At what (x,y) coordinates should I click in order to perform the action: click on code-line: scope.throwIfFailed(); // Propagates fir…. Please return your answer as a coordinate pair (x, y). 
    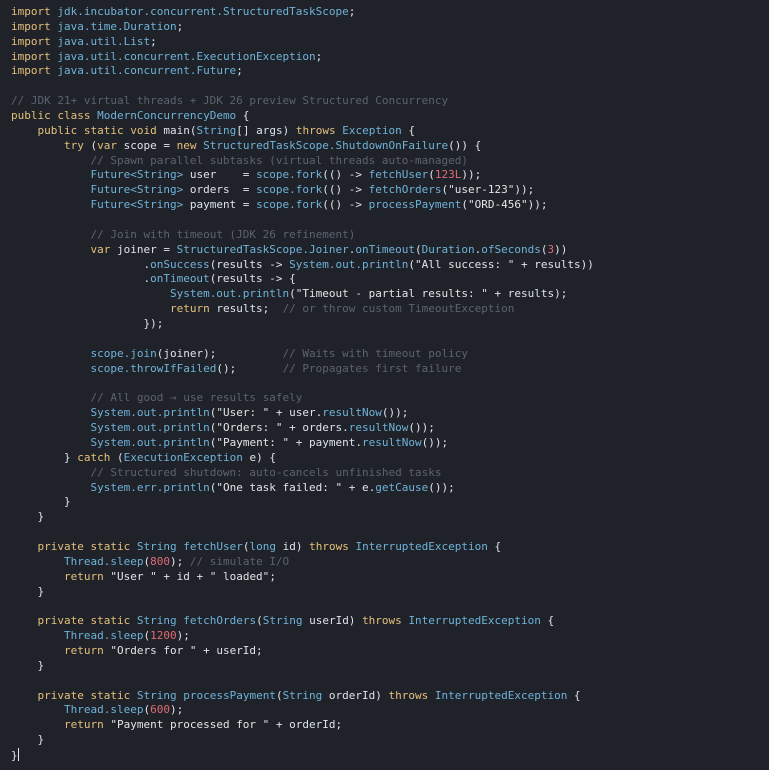
    Looking at the image, I should click on (384, 369).